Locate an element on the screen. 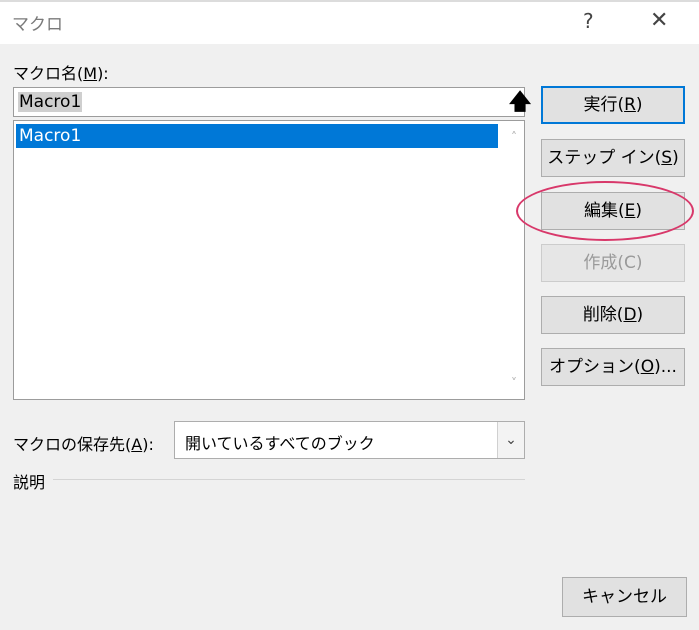 This screenshot has width=699, height=630. close-icon: ✕ is located at coordinates (659, 20).